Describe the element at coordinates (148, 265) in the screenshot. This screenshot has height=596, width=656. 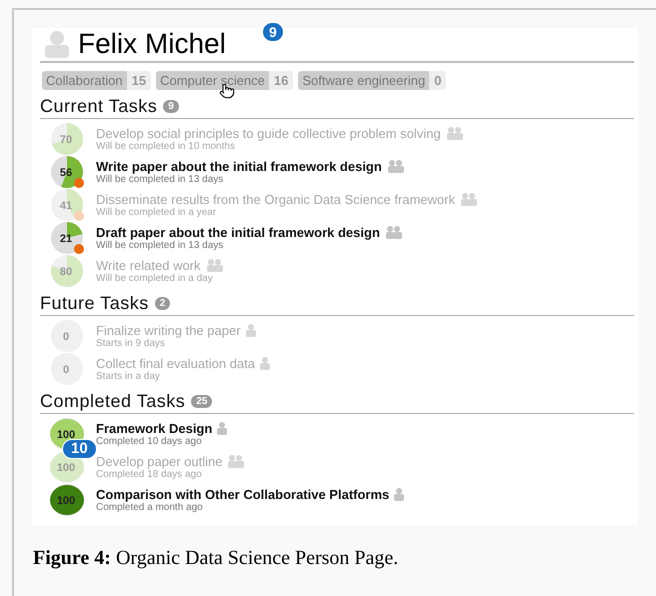
I see `task-title: Write related work` at that location.